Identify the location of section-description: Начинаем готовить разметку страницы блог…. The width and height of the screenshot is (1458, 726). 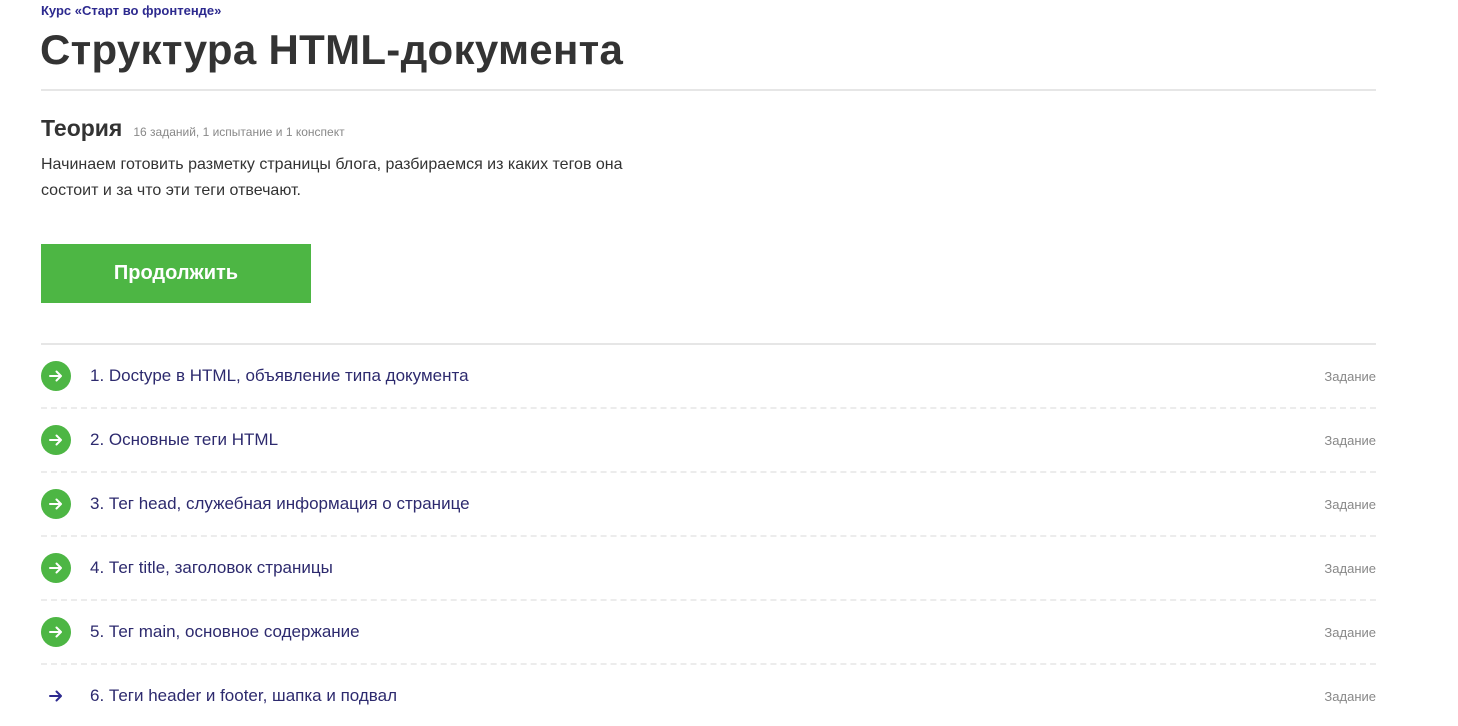
(332, 177).